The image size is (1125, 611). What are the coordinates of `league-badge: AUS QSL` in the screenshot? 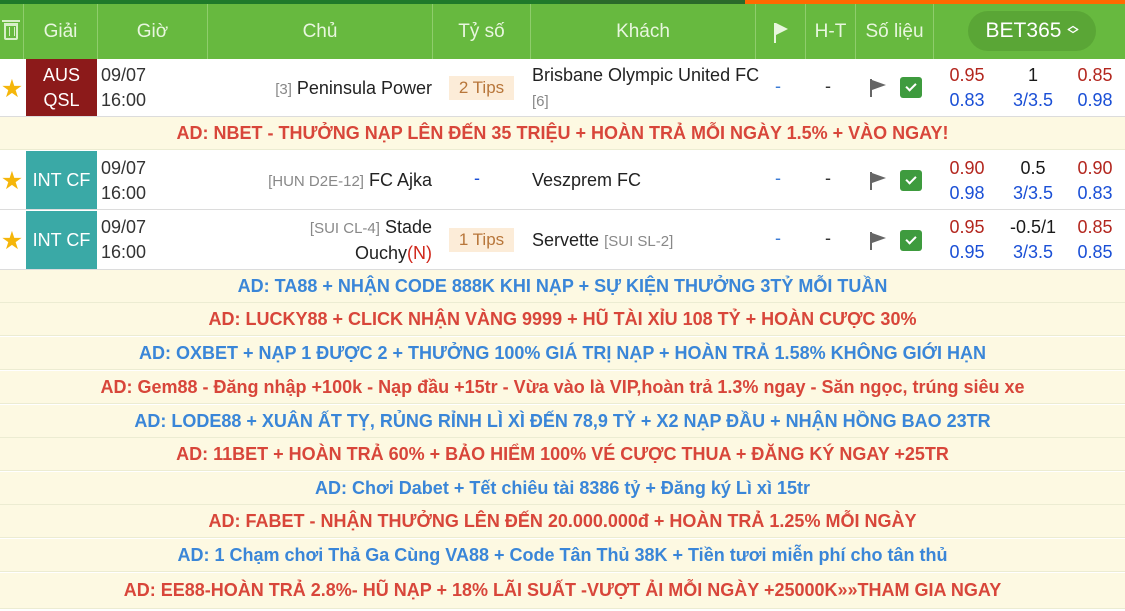 It's located at (61, 87).